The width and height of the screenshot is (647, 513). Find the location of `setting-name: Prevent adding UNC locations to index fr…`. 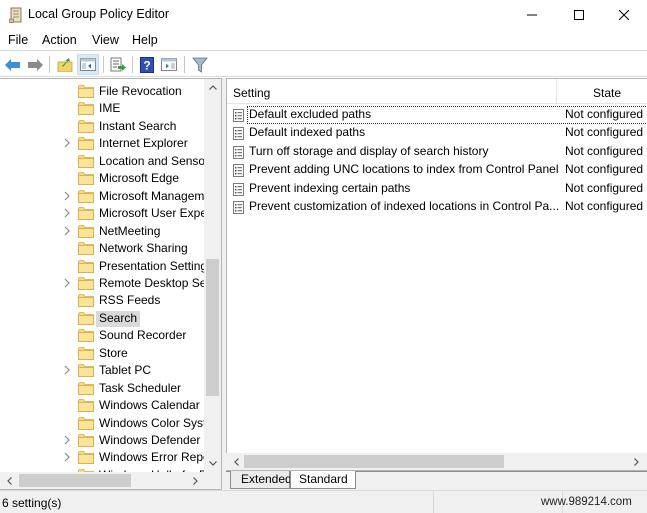

setting-name: Prevent adding UNC locations to index fr… is located at coordinates (404, 169).